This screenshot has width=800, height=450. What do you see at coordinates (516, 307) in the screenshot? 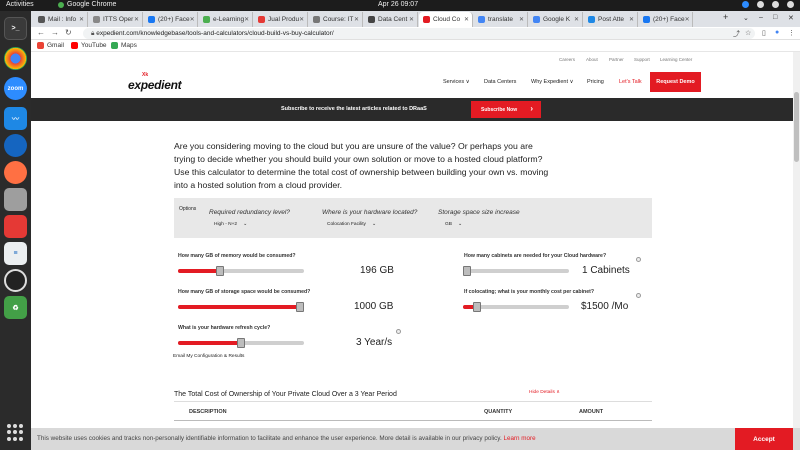
I see `cost-slider` at bounding box center [516, 307].